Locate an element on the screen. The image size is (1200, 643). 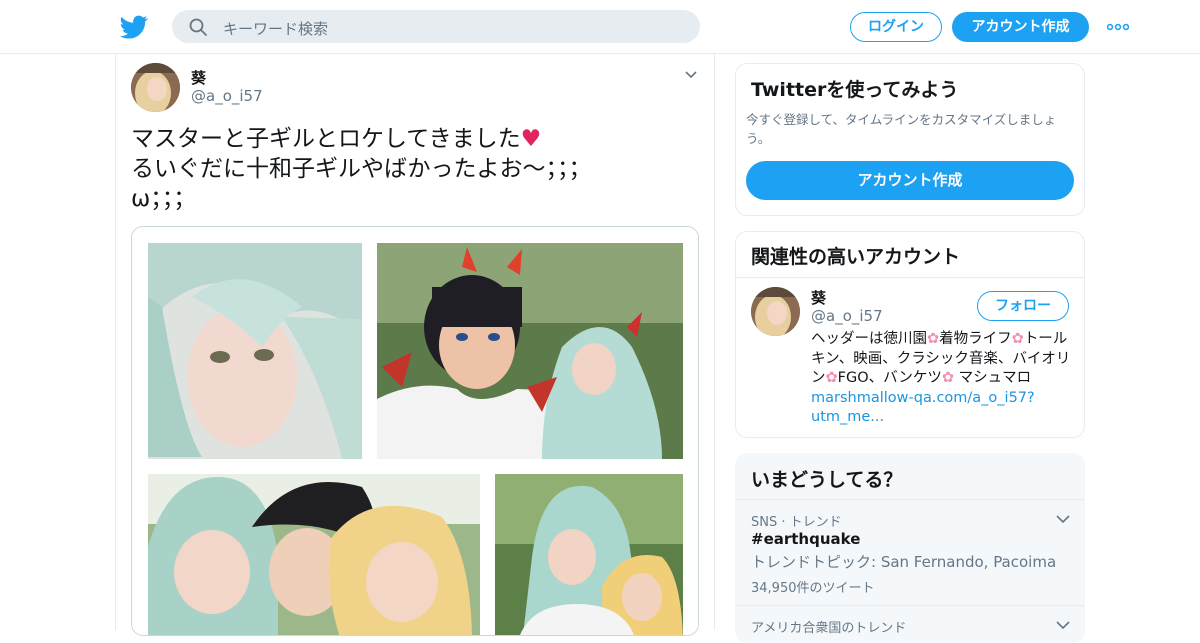
trend-tweet-count: 34,950件のツイート is located at coordinates (813, 588).